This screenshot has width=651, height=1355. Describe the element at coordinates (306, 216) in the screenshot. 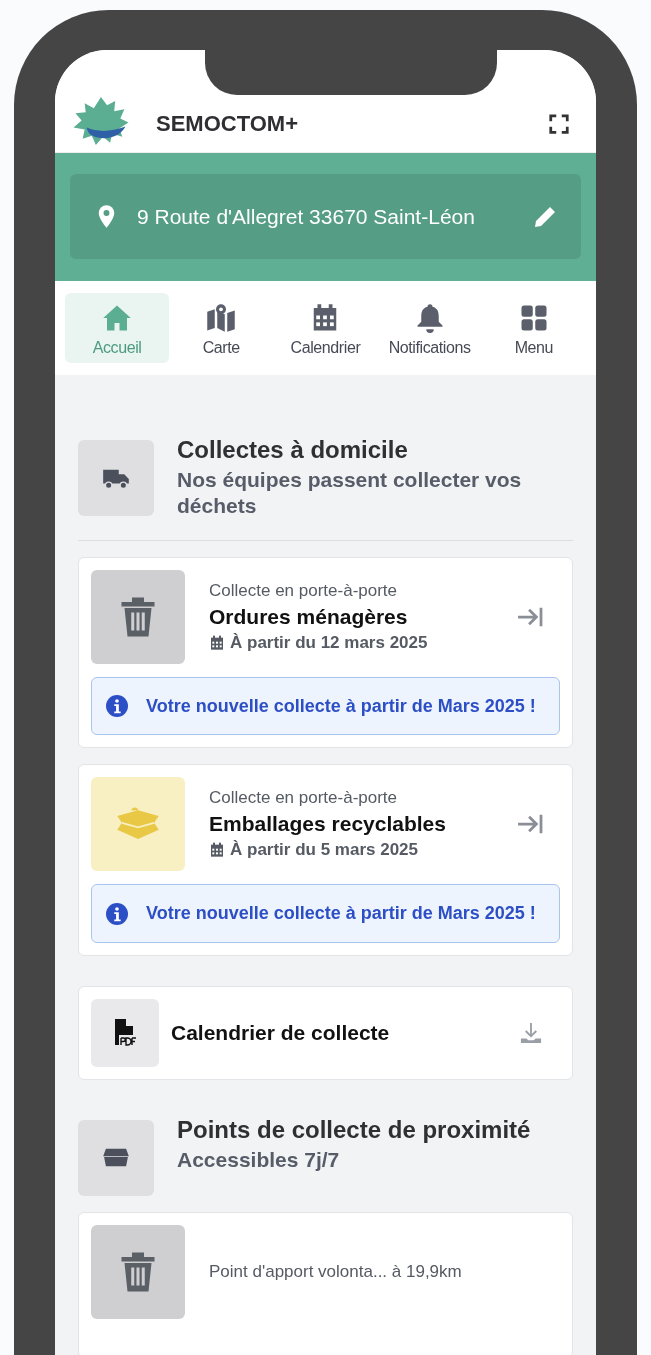

I see `address-text: 9 Route d'Allegret 33670 Saint-Léon` at that location.